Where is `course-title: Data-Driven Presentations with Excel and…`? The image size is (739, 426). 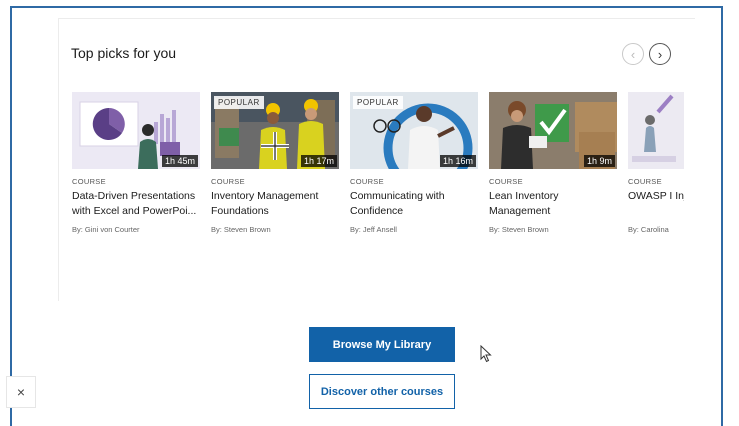
course-title: Data-Driven Presentations with Excel and… is located at coordinates (136, 204).